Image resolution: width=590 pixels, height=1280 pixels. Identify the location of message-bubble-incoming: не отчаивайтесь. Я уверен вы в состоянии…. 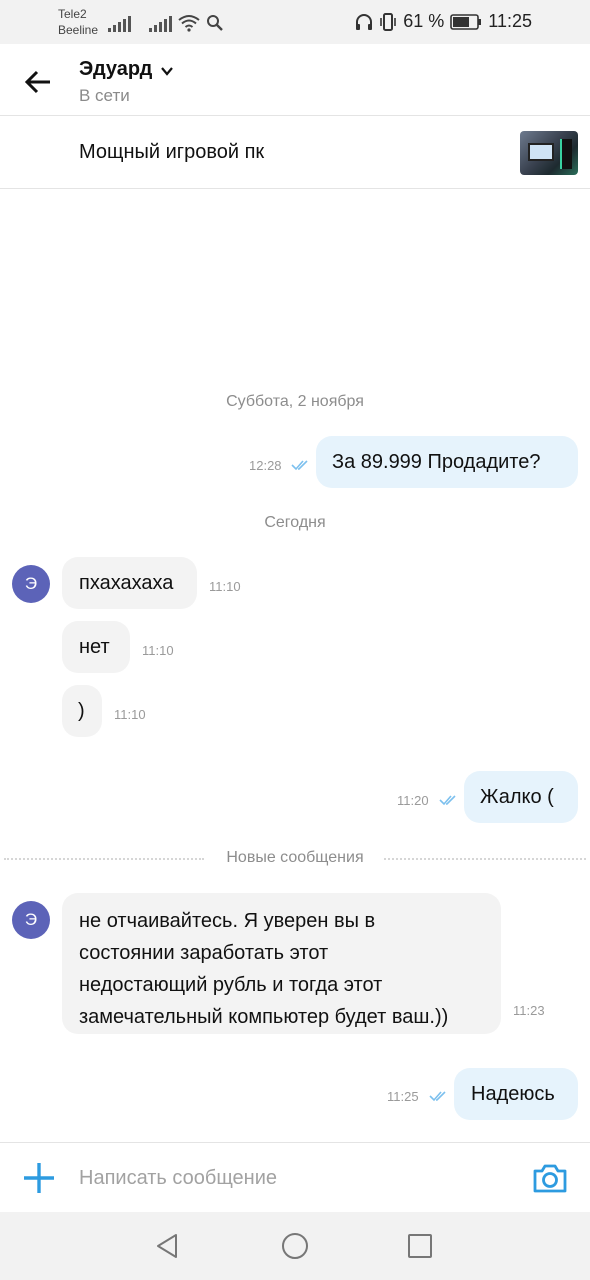
(281, 963).